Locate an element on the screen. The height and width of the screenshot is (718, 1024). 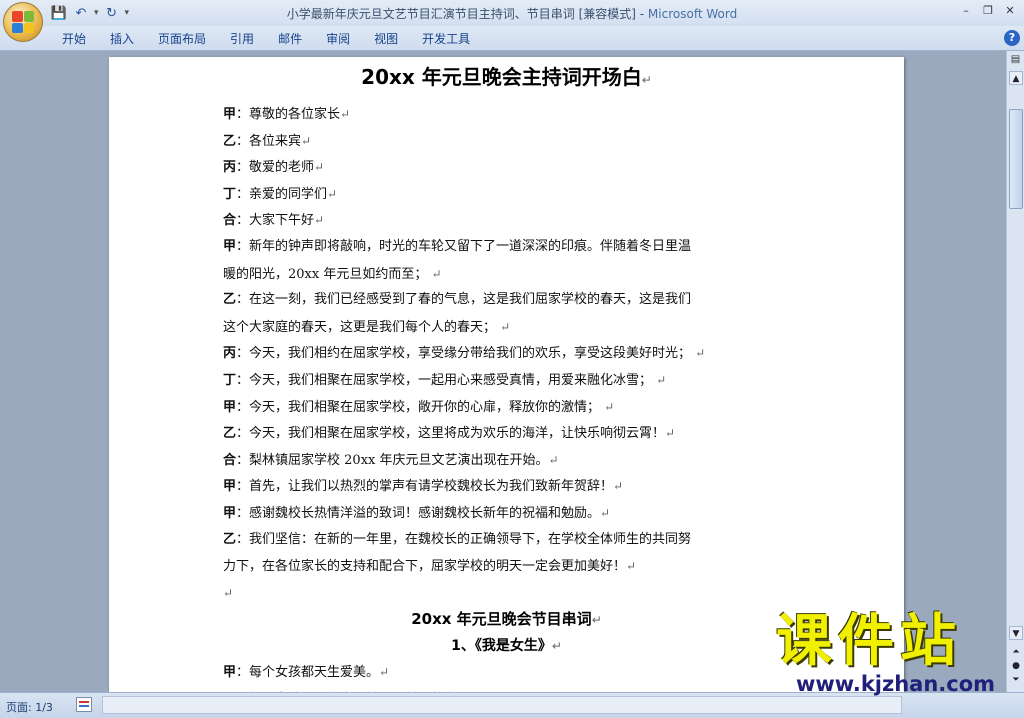
line-text: ：首先，让我们以热烈的掌声有请学校魏校长为我们致新年贺辞！ is located at coordinates (425, 487).